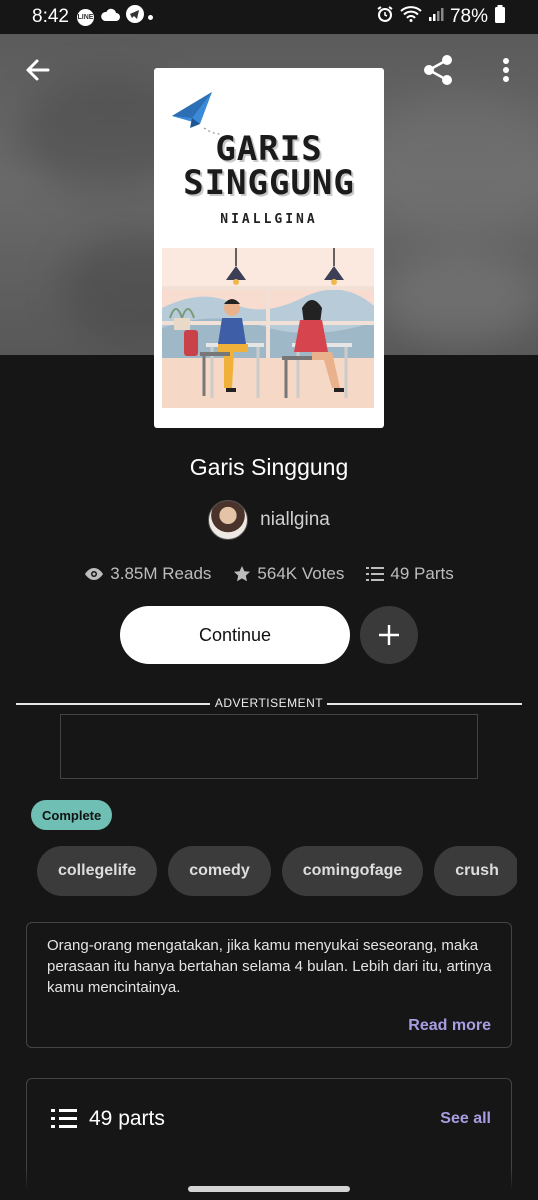 This screenshot has width=538, height=1200. What do you see at coordinates (268, 328) in the screenshot?
I see `cover-illustration` at bounding box center [268, 328].